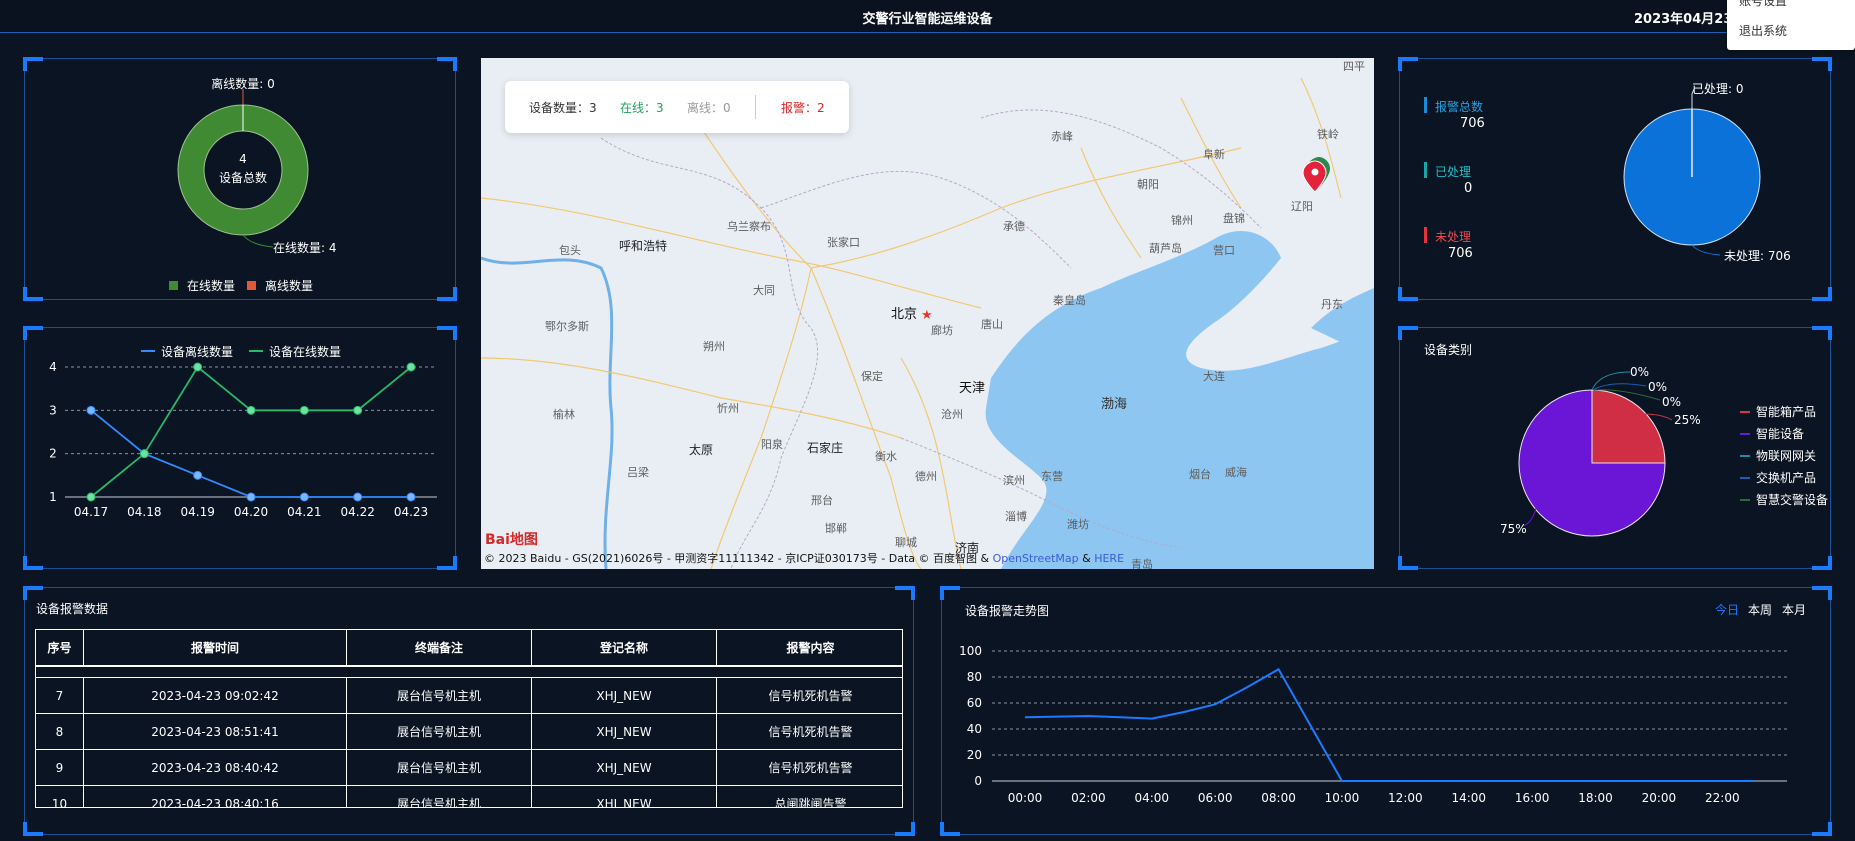  Describe the element at coordinates (974, 755) in the screenshot. I see `y-tick-label: 20` at that location.